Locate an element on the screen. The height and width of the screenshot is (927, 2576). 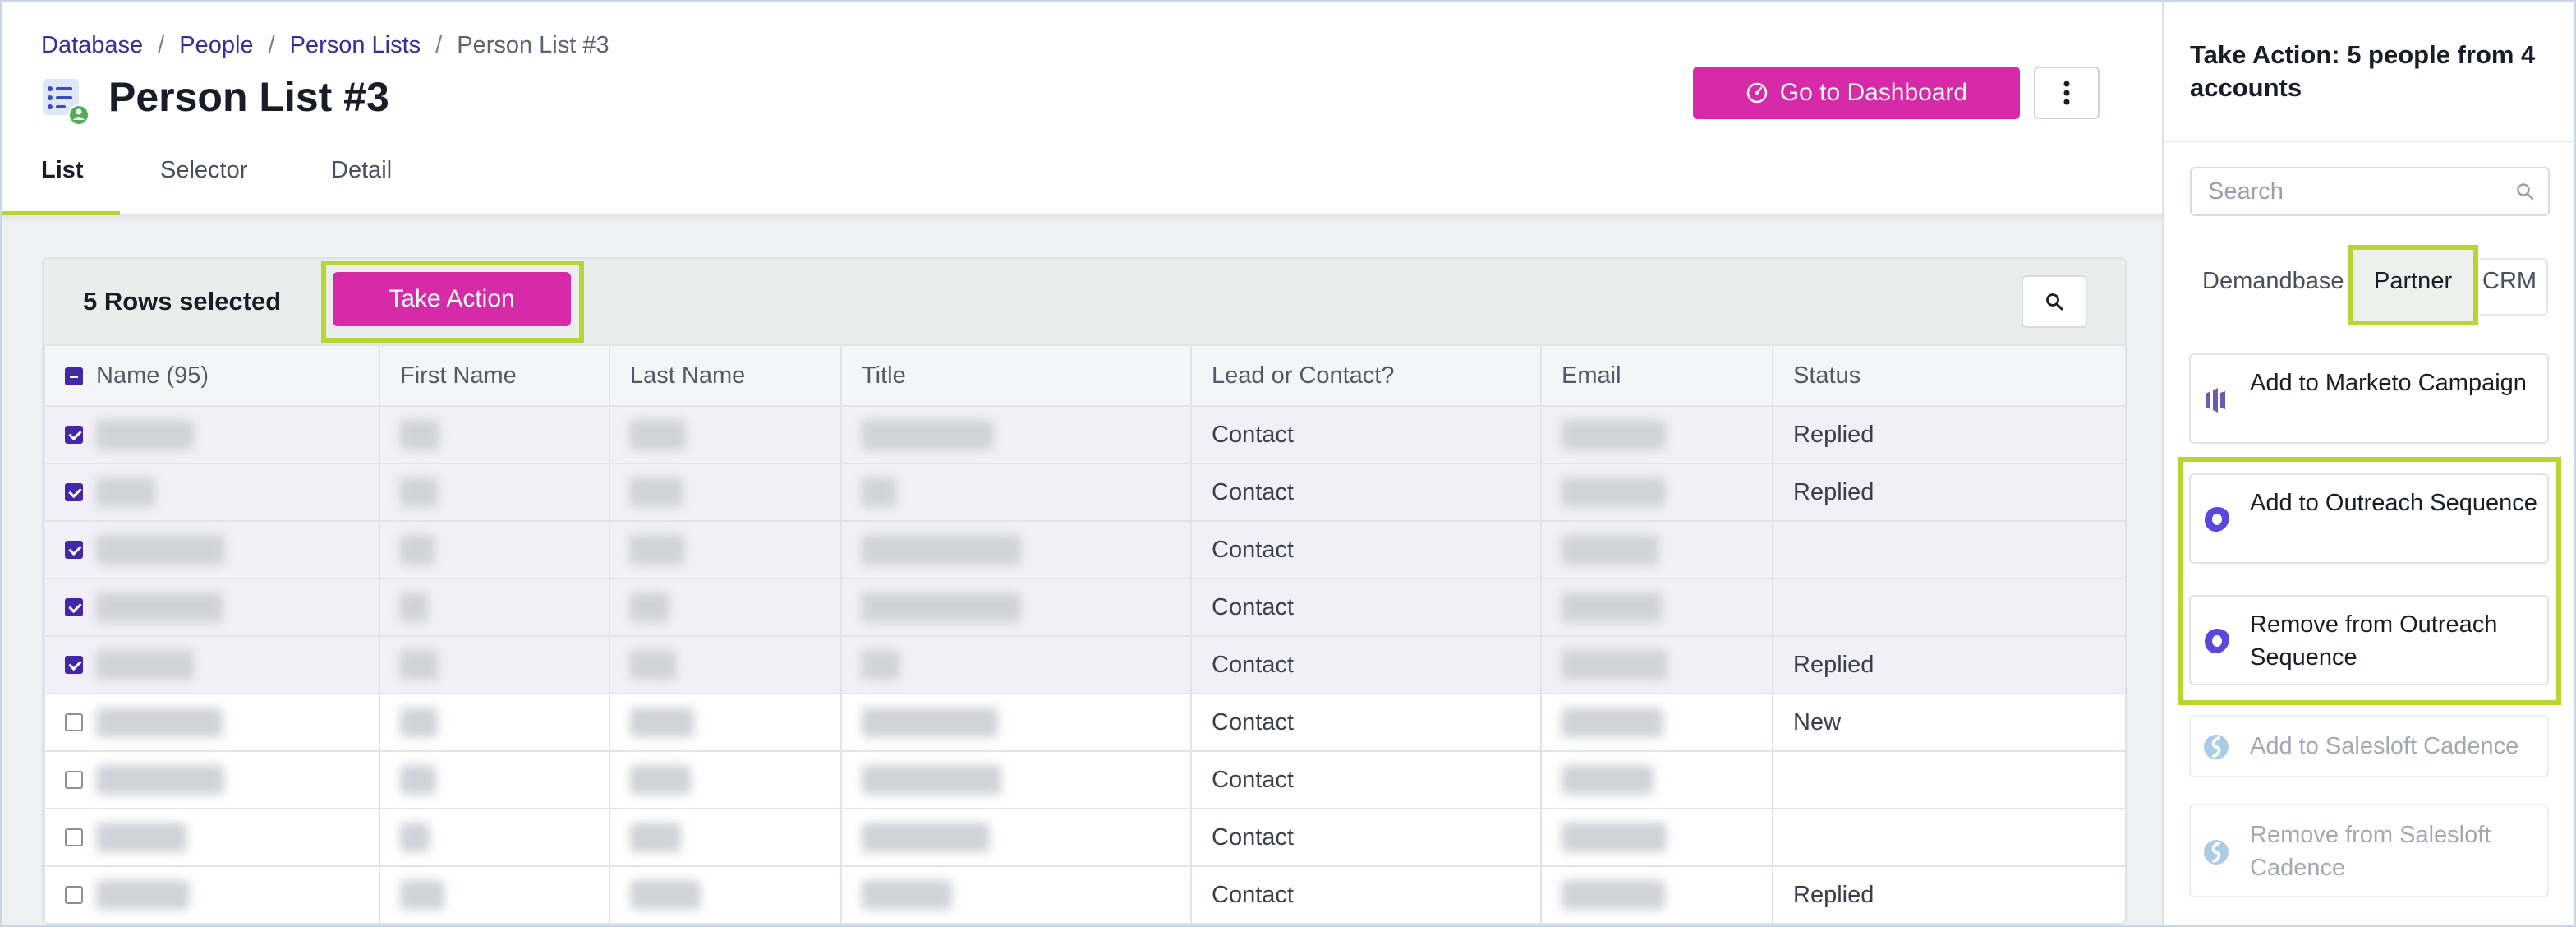
remove-from-salesloft-cadence-button: Remove from Salesloft Cadence is located at coordinates (2369, 850).